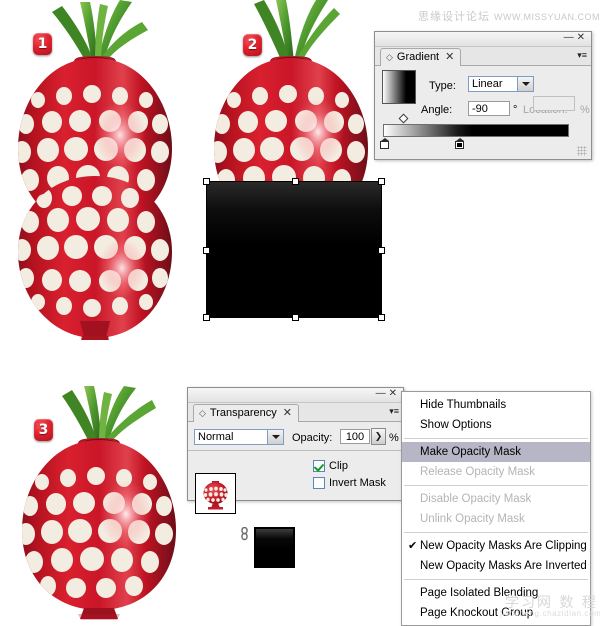 The image size is (600, 626). What do you see at coordinates (483, 39) in the screenshot?
I see `gradient-panel-titlebar: —✕` at bounding box center [483, 39].